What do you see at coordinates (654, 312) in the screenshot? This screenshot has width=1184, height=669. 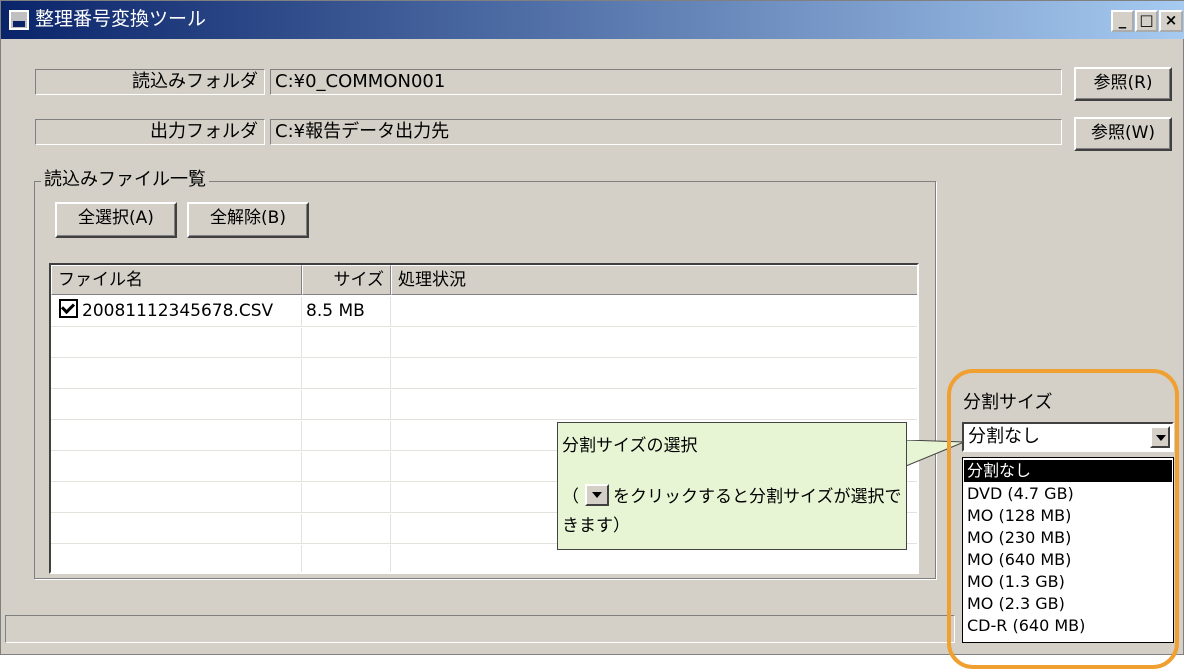 I see `row-status` at bounding box center [654, 312].